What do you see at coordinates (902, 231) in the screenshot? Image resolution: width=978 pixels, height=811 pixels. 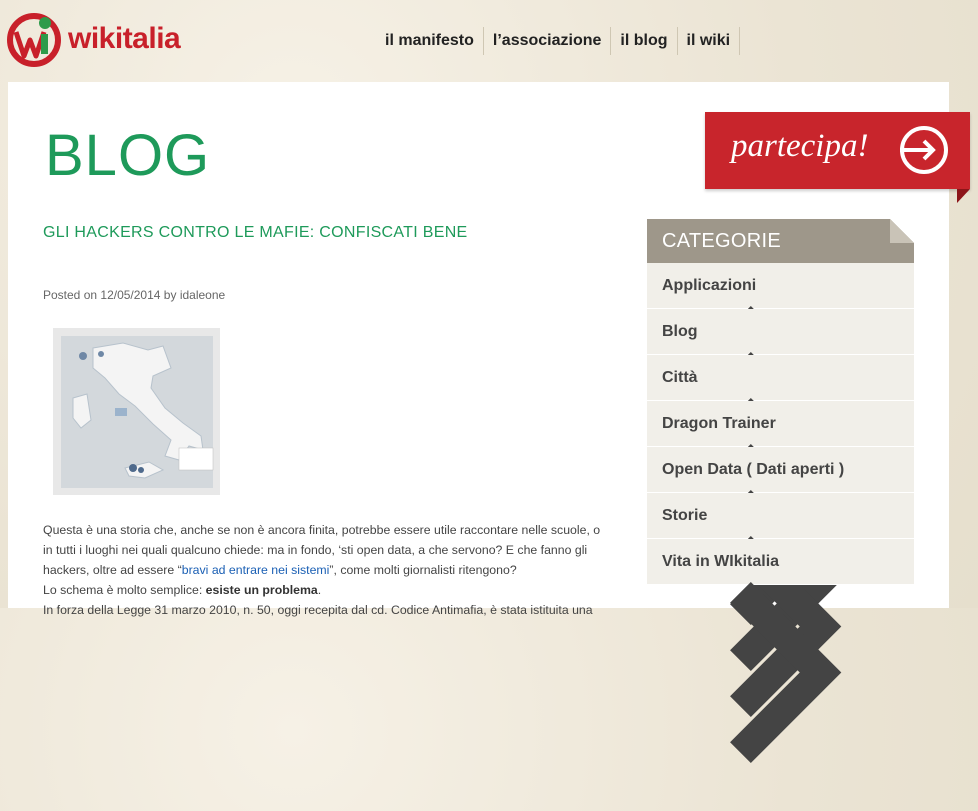 I see `corner-fold` at bounding box center [902, 231].